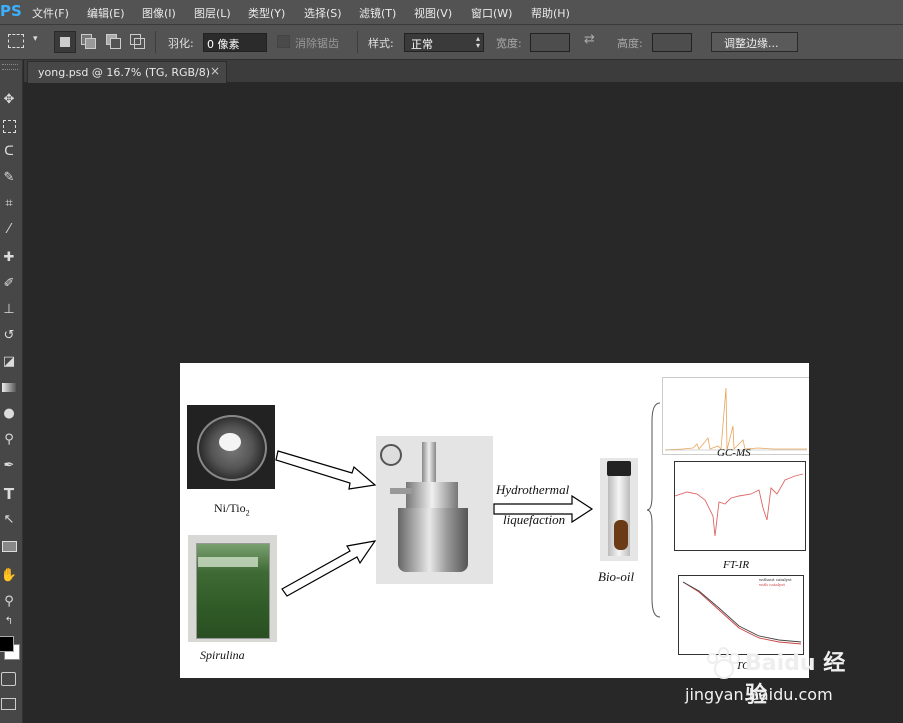 The image size is (903, 723). I want to click on zoom-icon: ⚲, so click(9, 602).